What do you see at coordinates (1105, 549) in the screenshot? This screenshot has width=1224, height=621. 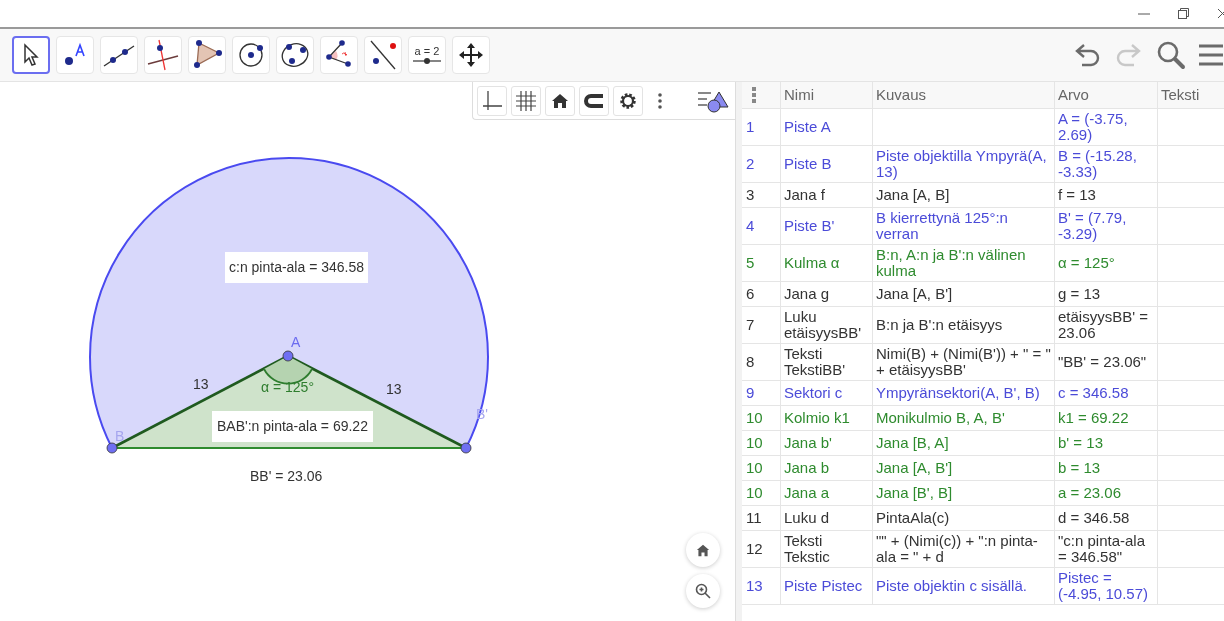 I see `table-cell: "c:n pinta-ala = 346.58"` at bounding box center [1105, 549].